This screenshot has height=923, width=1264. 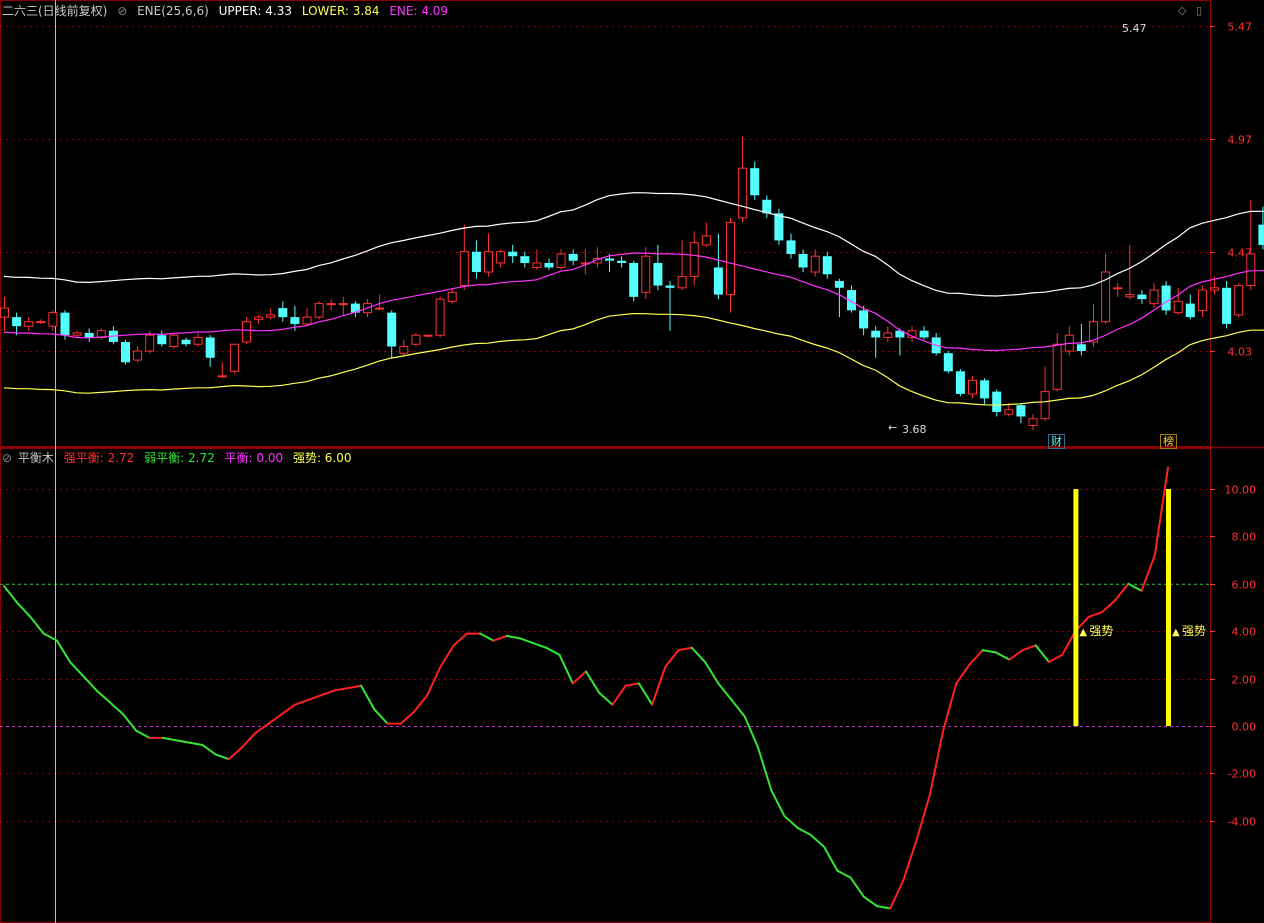 What do you see at coordinates (1241, 490) in the screenshot?
I see `bottom-tick-label: 10.00` at bounding box center [1241, 490].